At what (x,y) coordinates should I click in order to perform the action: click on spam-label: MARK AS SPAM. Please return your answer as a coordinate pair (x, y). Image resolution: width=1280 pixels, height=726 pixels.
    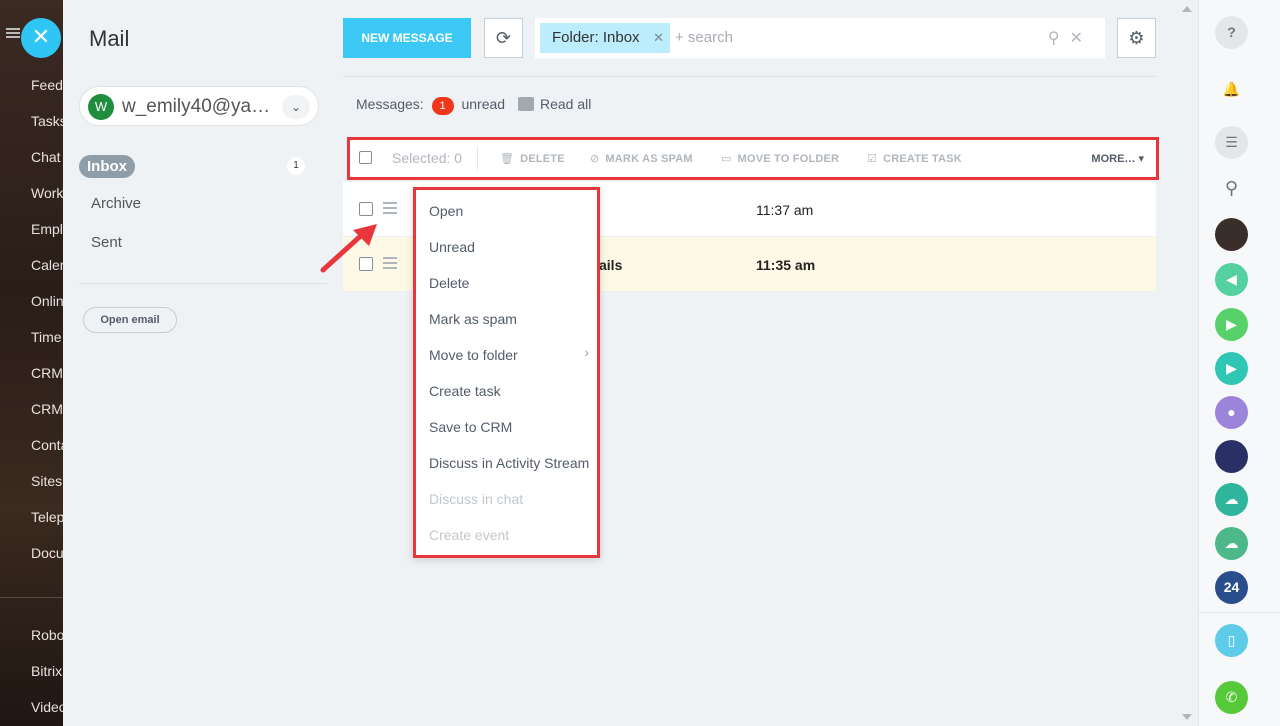
    Looking at the image, I should click on (649, 159).